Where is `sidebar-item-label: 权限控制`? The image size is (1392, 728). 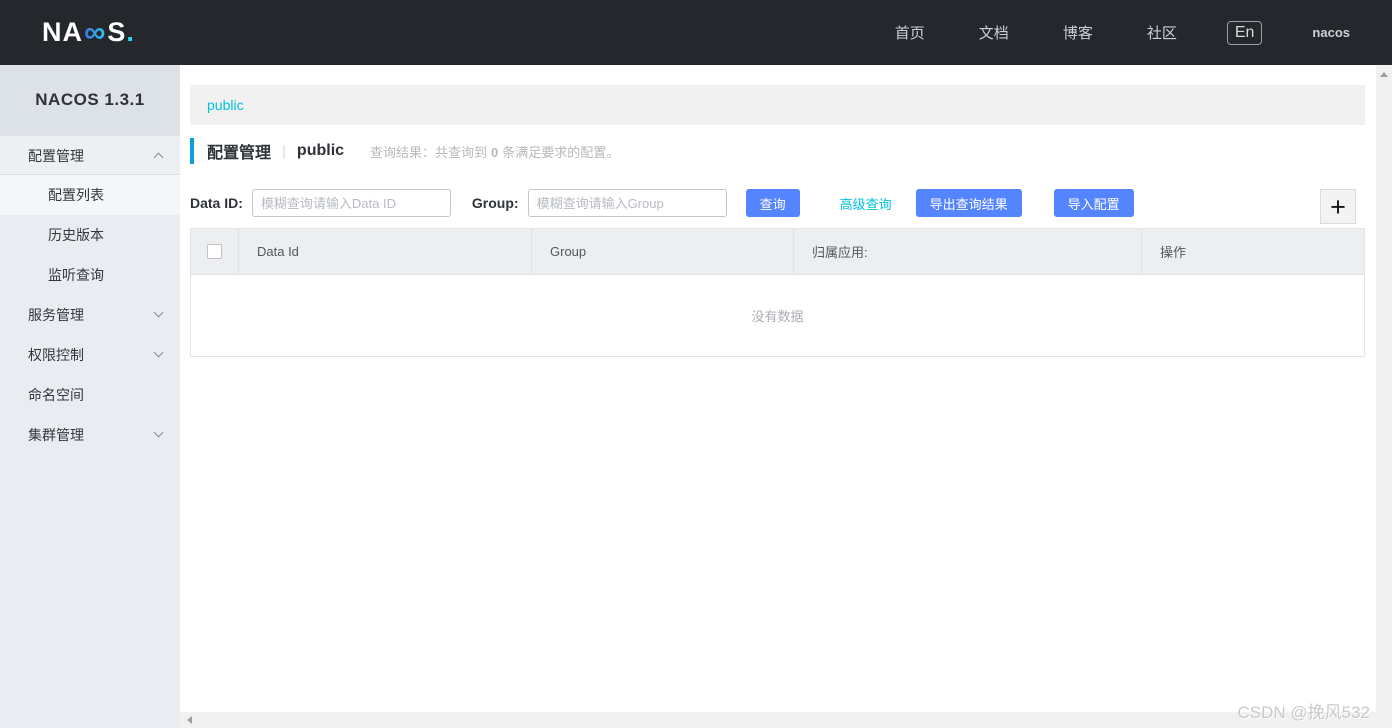
sidebar-item-label: 权限控制 is located at coordinates (56, 355).